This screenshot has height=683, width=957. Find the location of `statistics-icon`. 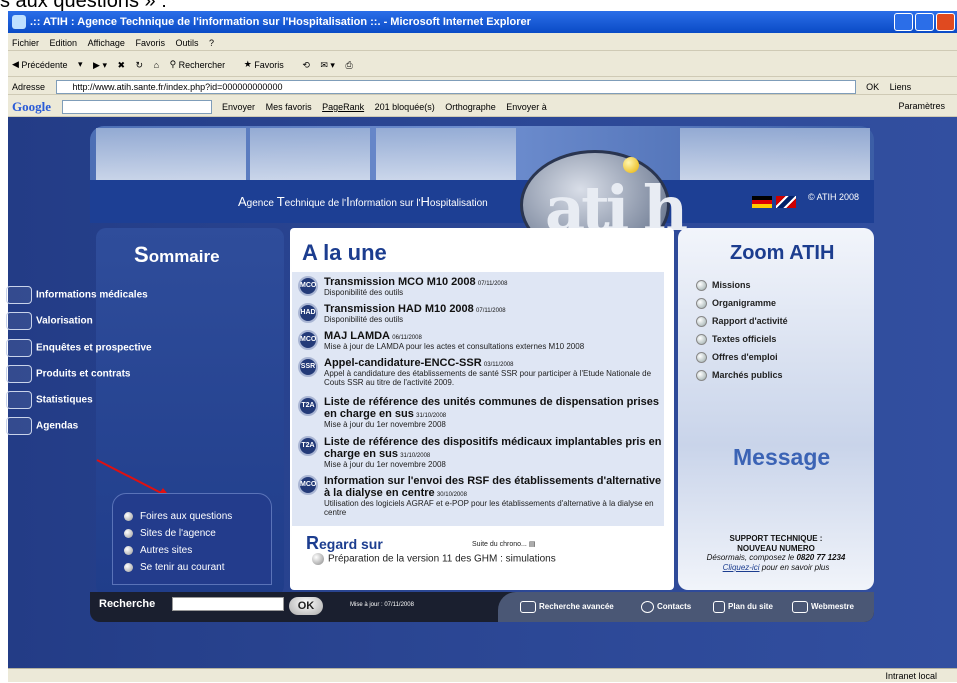

statistics-icon is located at coordinates (19, 400).